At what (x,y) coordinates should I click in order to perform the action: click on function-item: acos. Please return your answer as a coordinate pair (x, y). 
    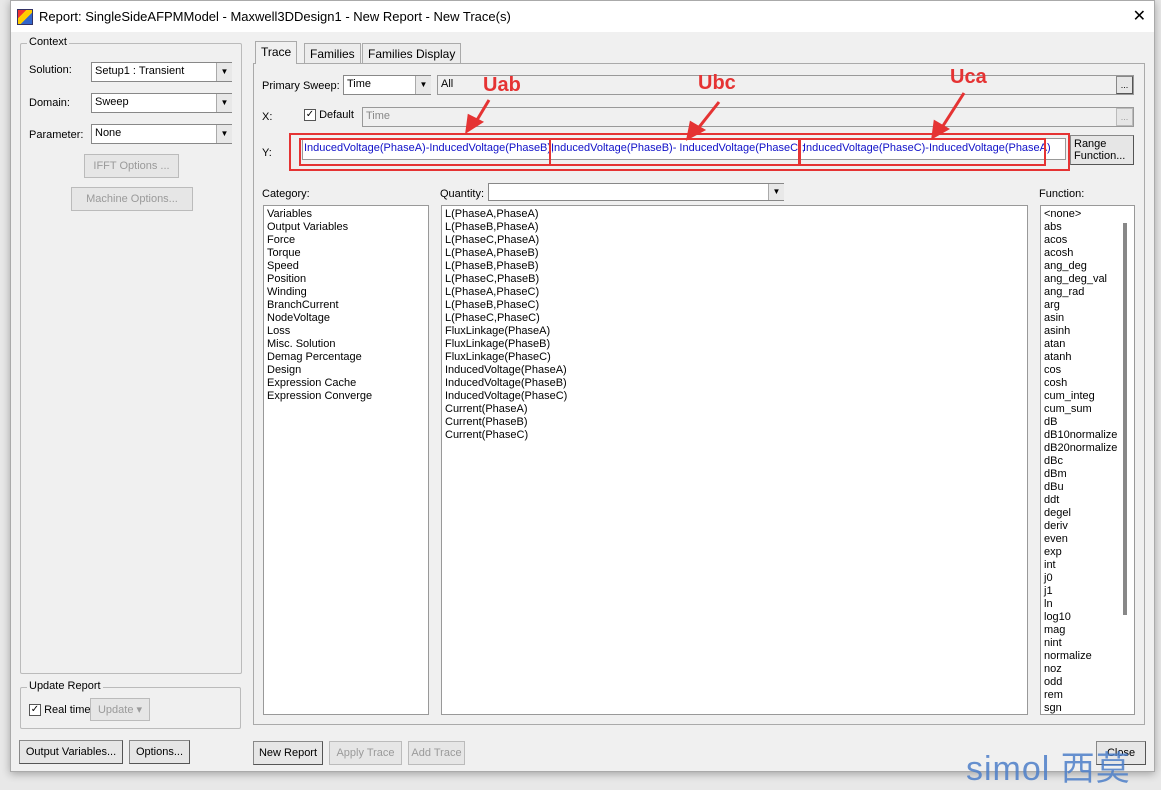
    Looking at the image, I should click on (1083, 240).